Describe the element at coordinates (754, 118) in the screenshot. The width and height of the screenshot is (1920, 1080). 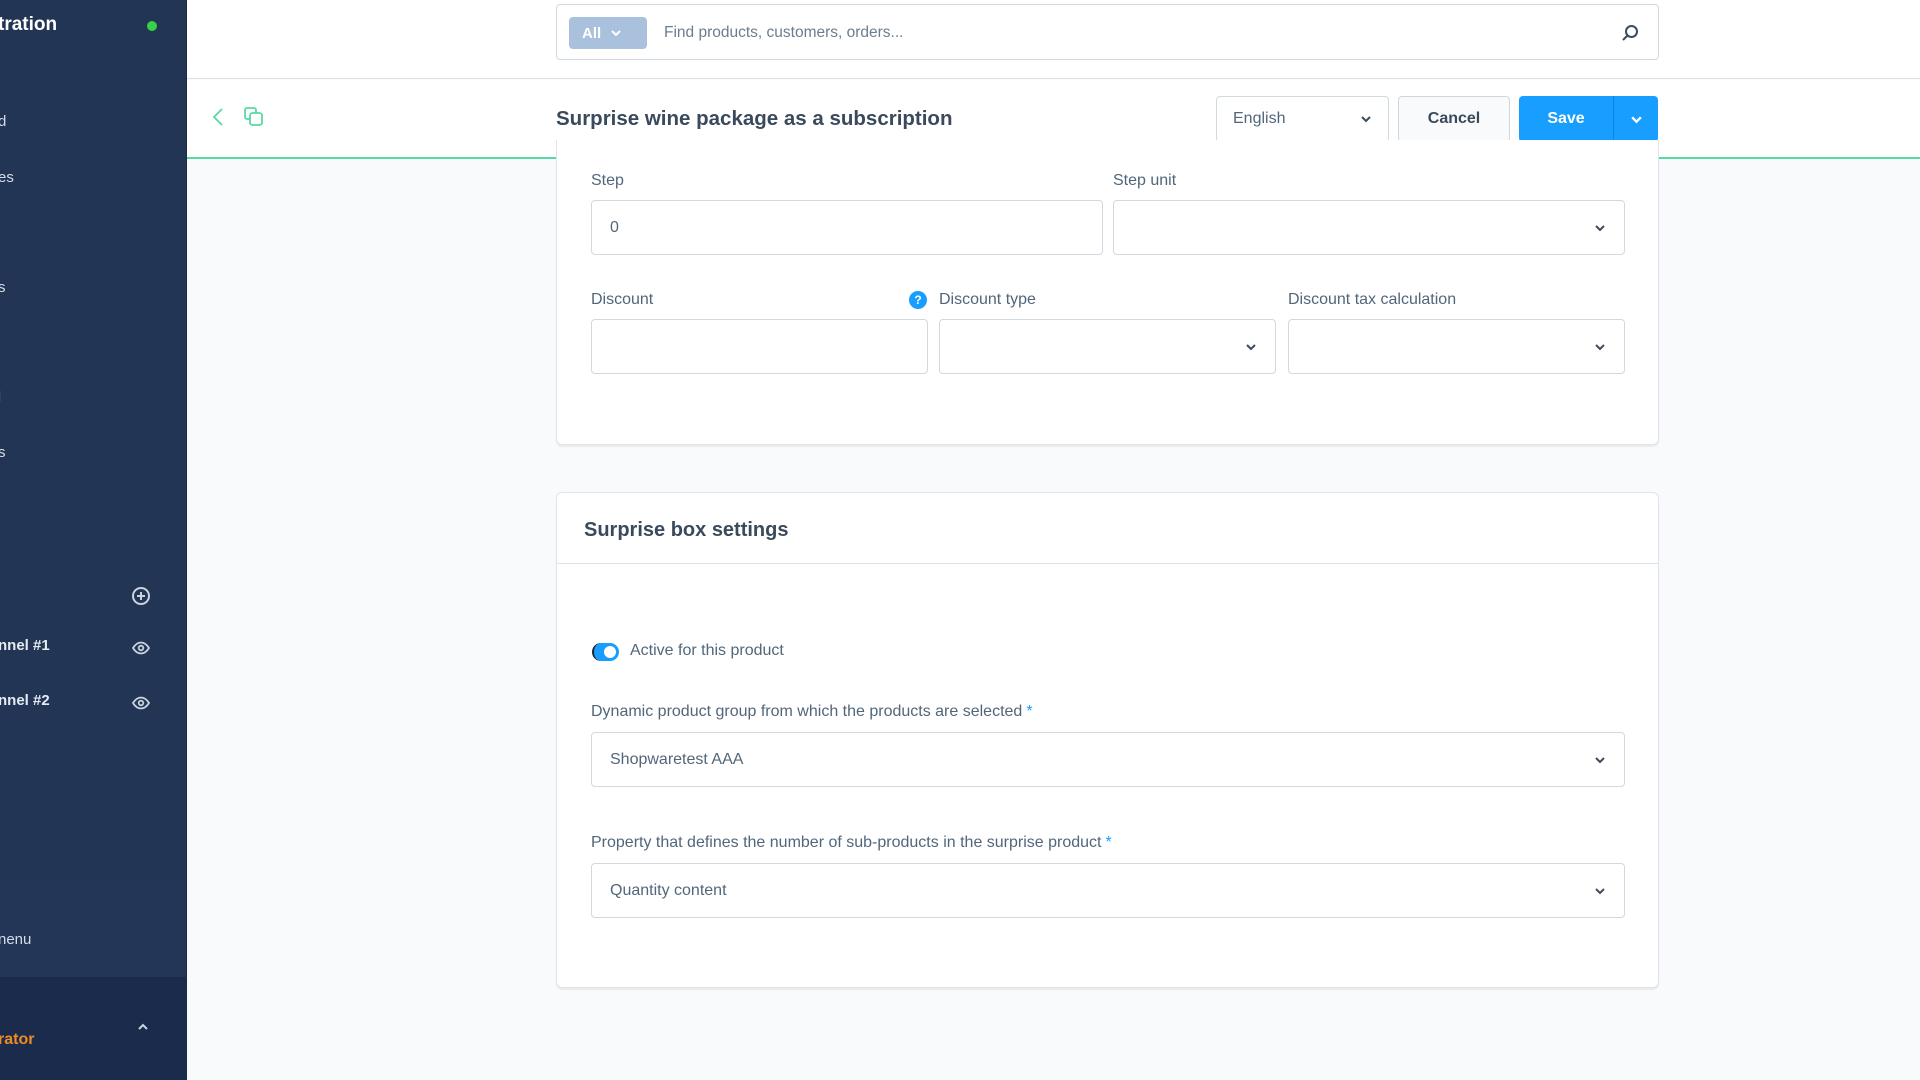
I see `page-title: Surprise wine package as a subscription` at that location.